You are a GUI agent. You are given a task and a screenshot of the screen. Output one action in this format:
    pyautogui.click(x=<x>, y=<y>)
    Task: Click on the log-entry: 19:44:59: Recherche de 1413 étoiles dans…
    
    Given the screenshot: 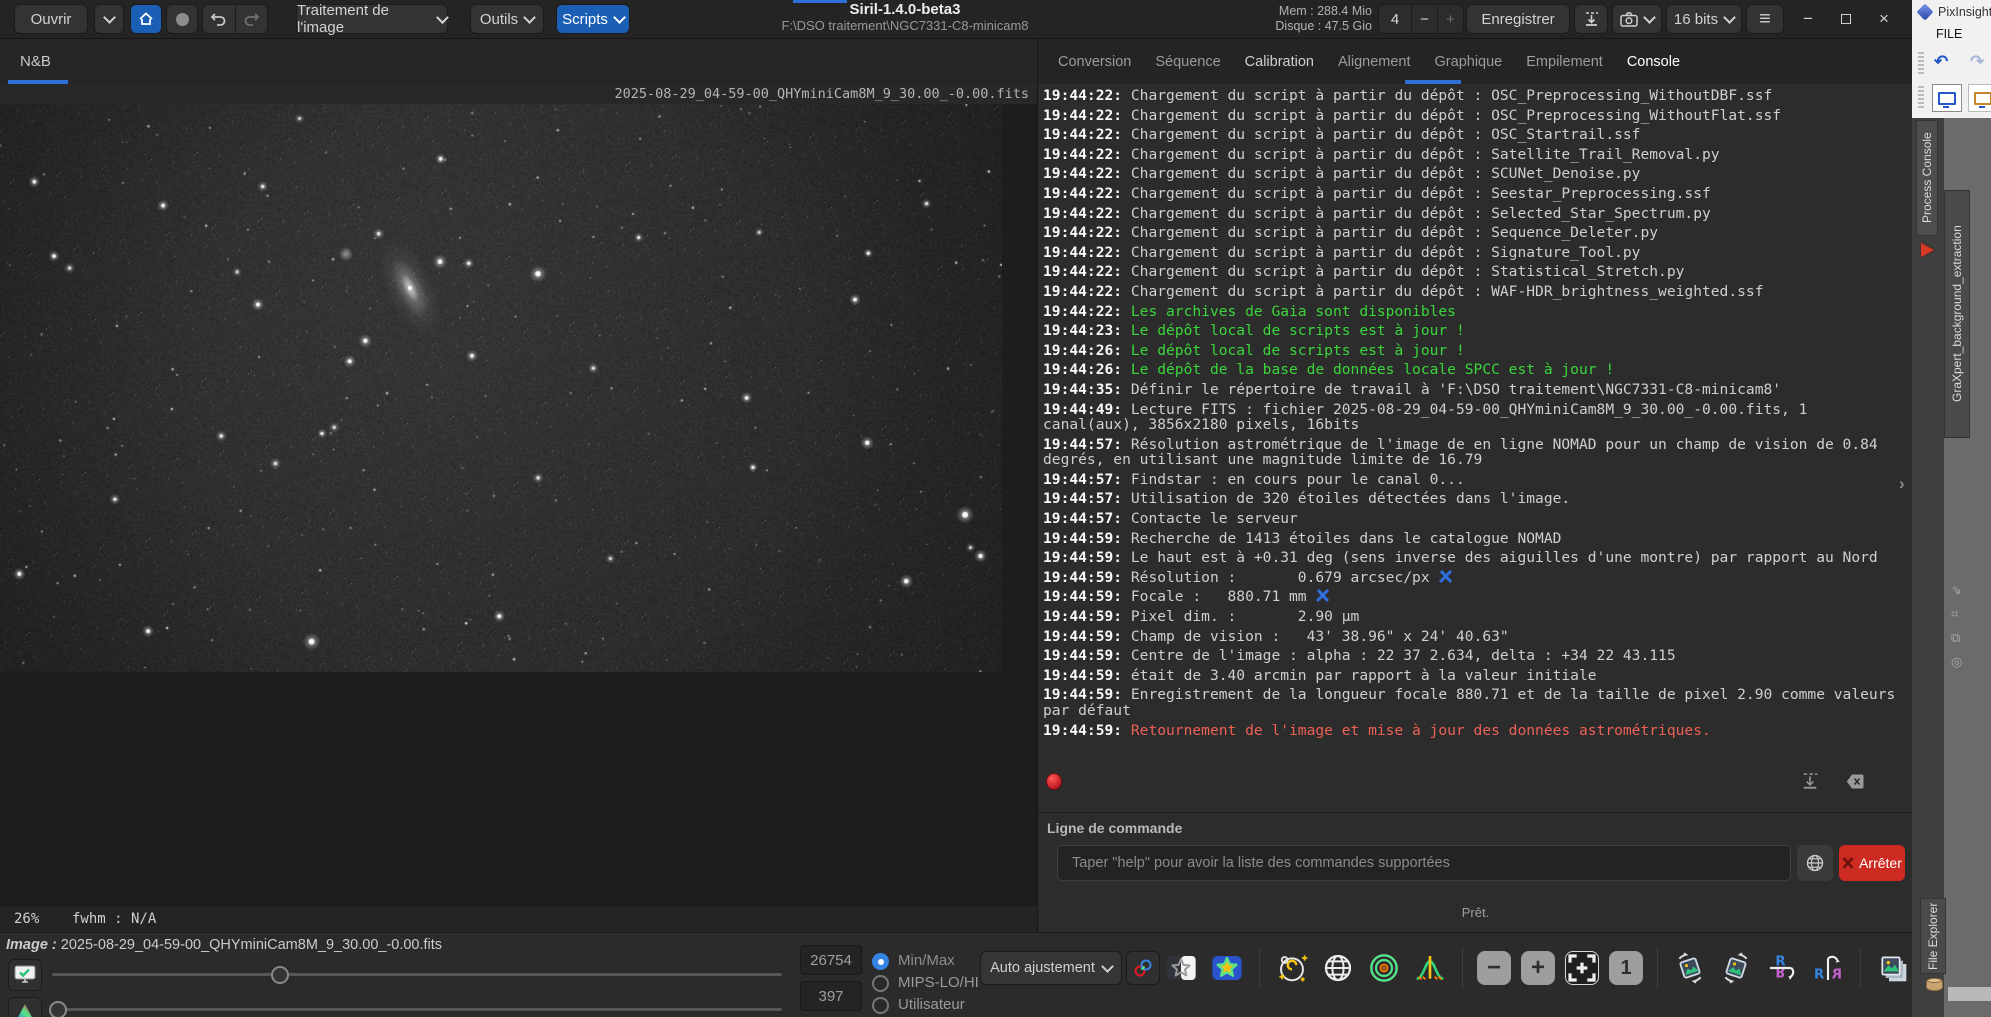 What is the action you would take?
    pyautogui.click(x=1302, y=538)
    